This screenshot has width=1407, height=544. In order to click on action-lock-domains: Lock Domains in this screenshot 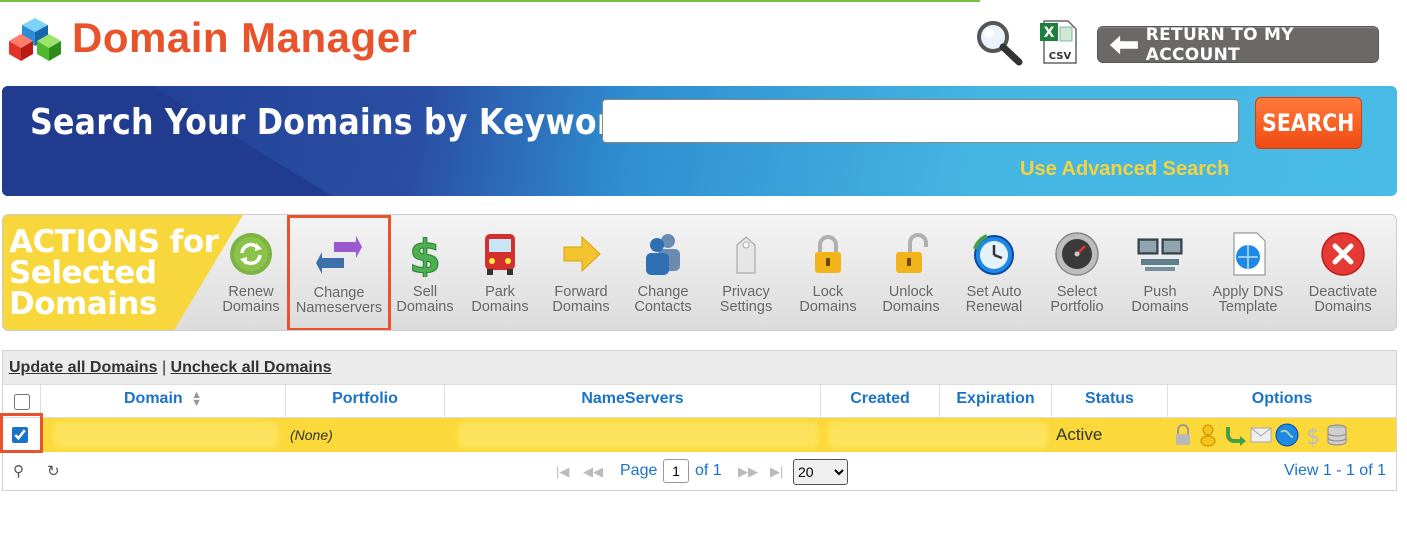, I will do `click(828, 272)`.